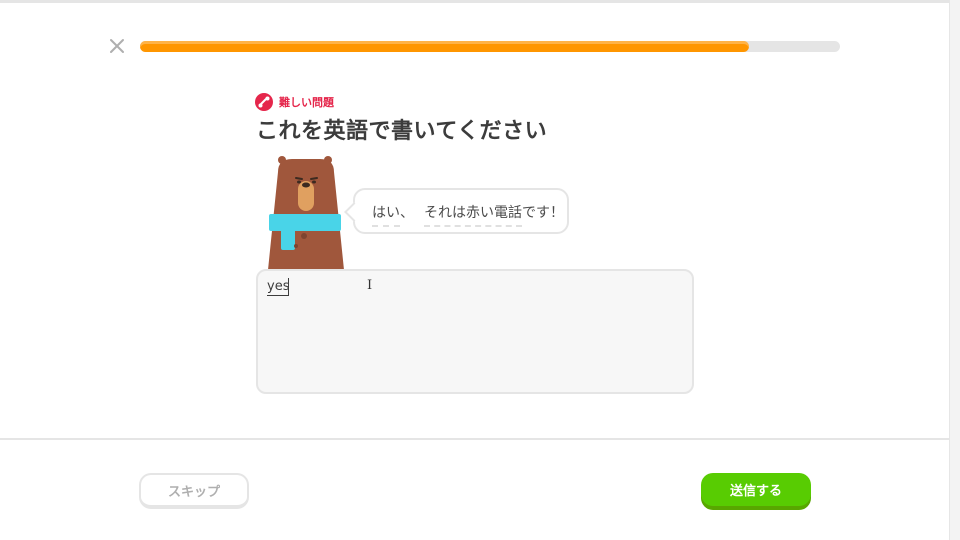 This screenshot has height=540, width=960. Describe the element at coordinates (480, 1) in the screenshot. I see `top-border` at that location.